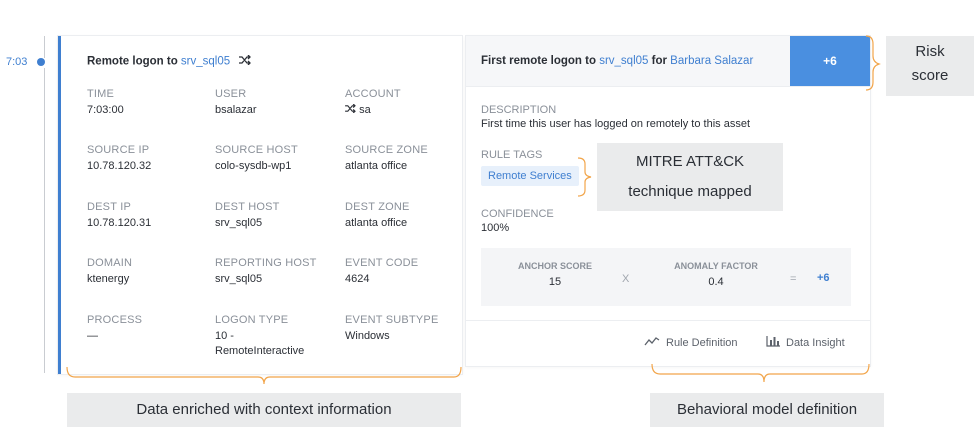  Describe the element at coordinates (690, 177) in the screenshot. I see `annotation-mitre: MITRE ATT&CK technique mapped` at that location.